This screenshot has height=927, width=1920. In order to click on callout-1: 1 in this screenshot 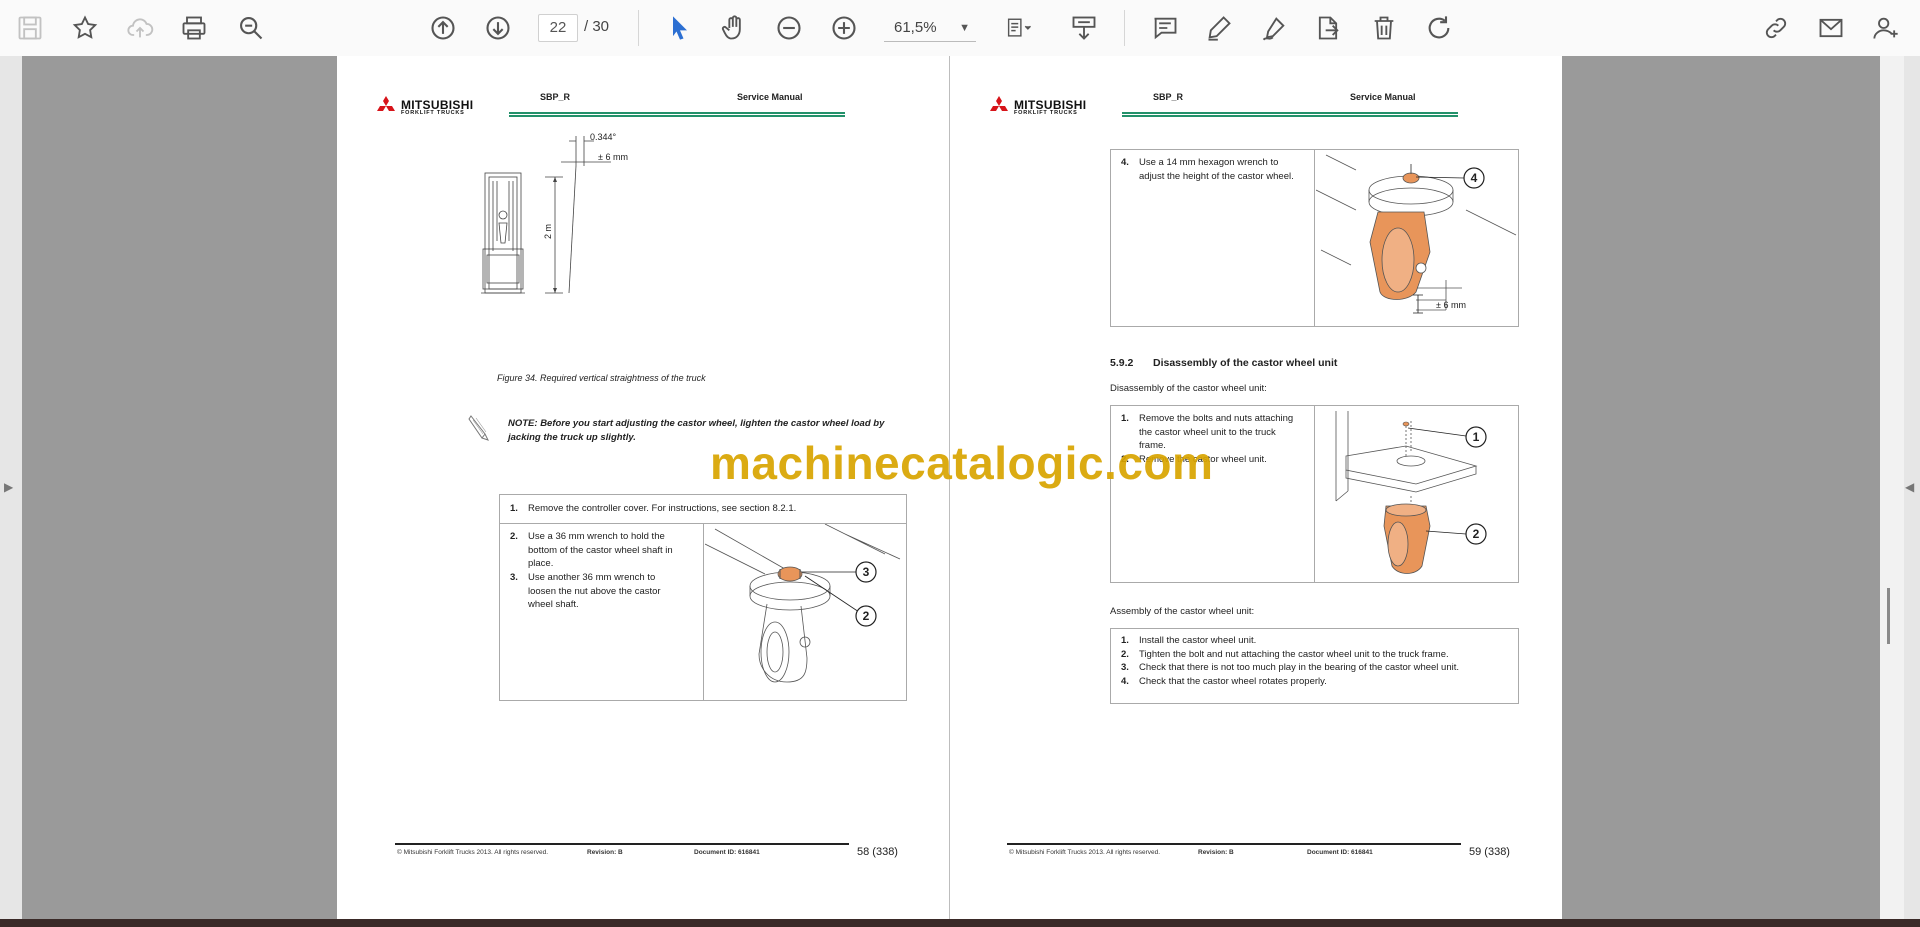, I will do `click(1476, 437)`.